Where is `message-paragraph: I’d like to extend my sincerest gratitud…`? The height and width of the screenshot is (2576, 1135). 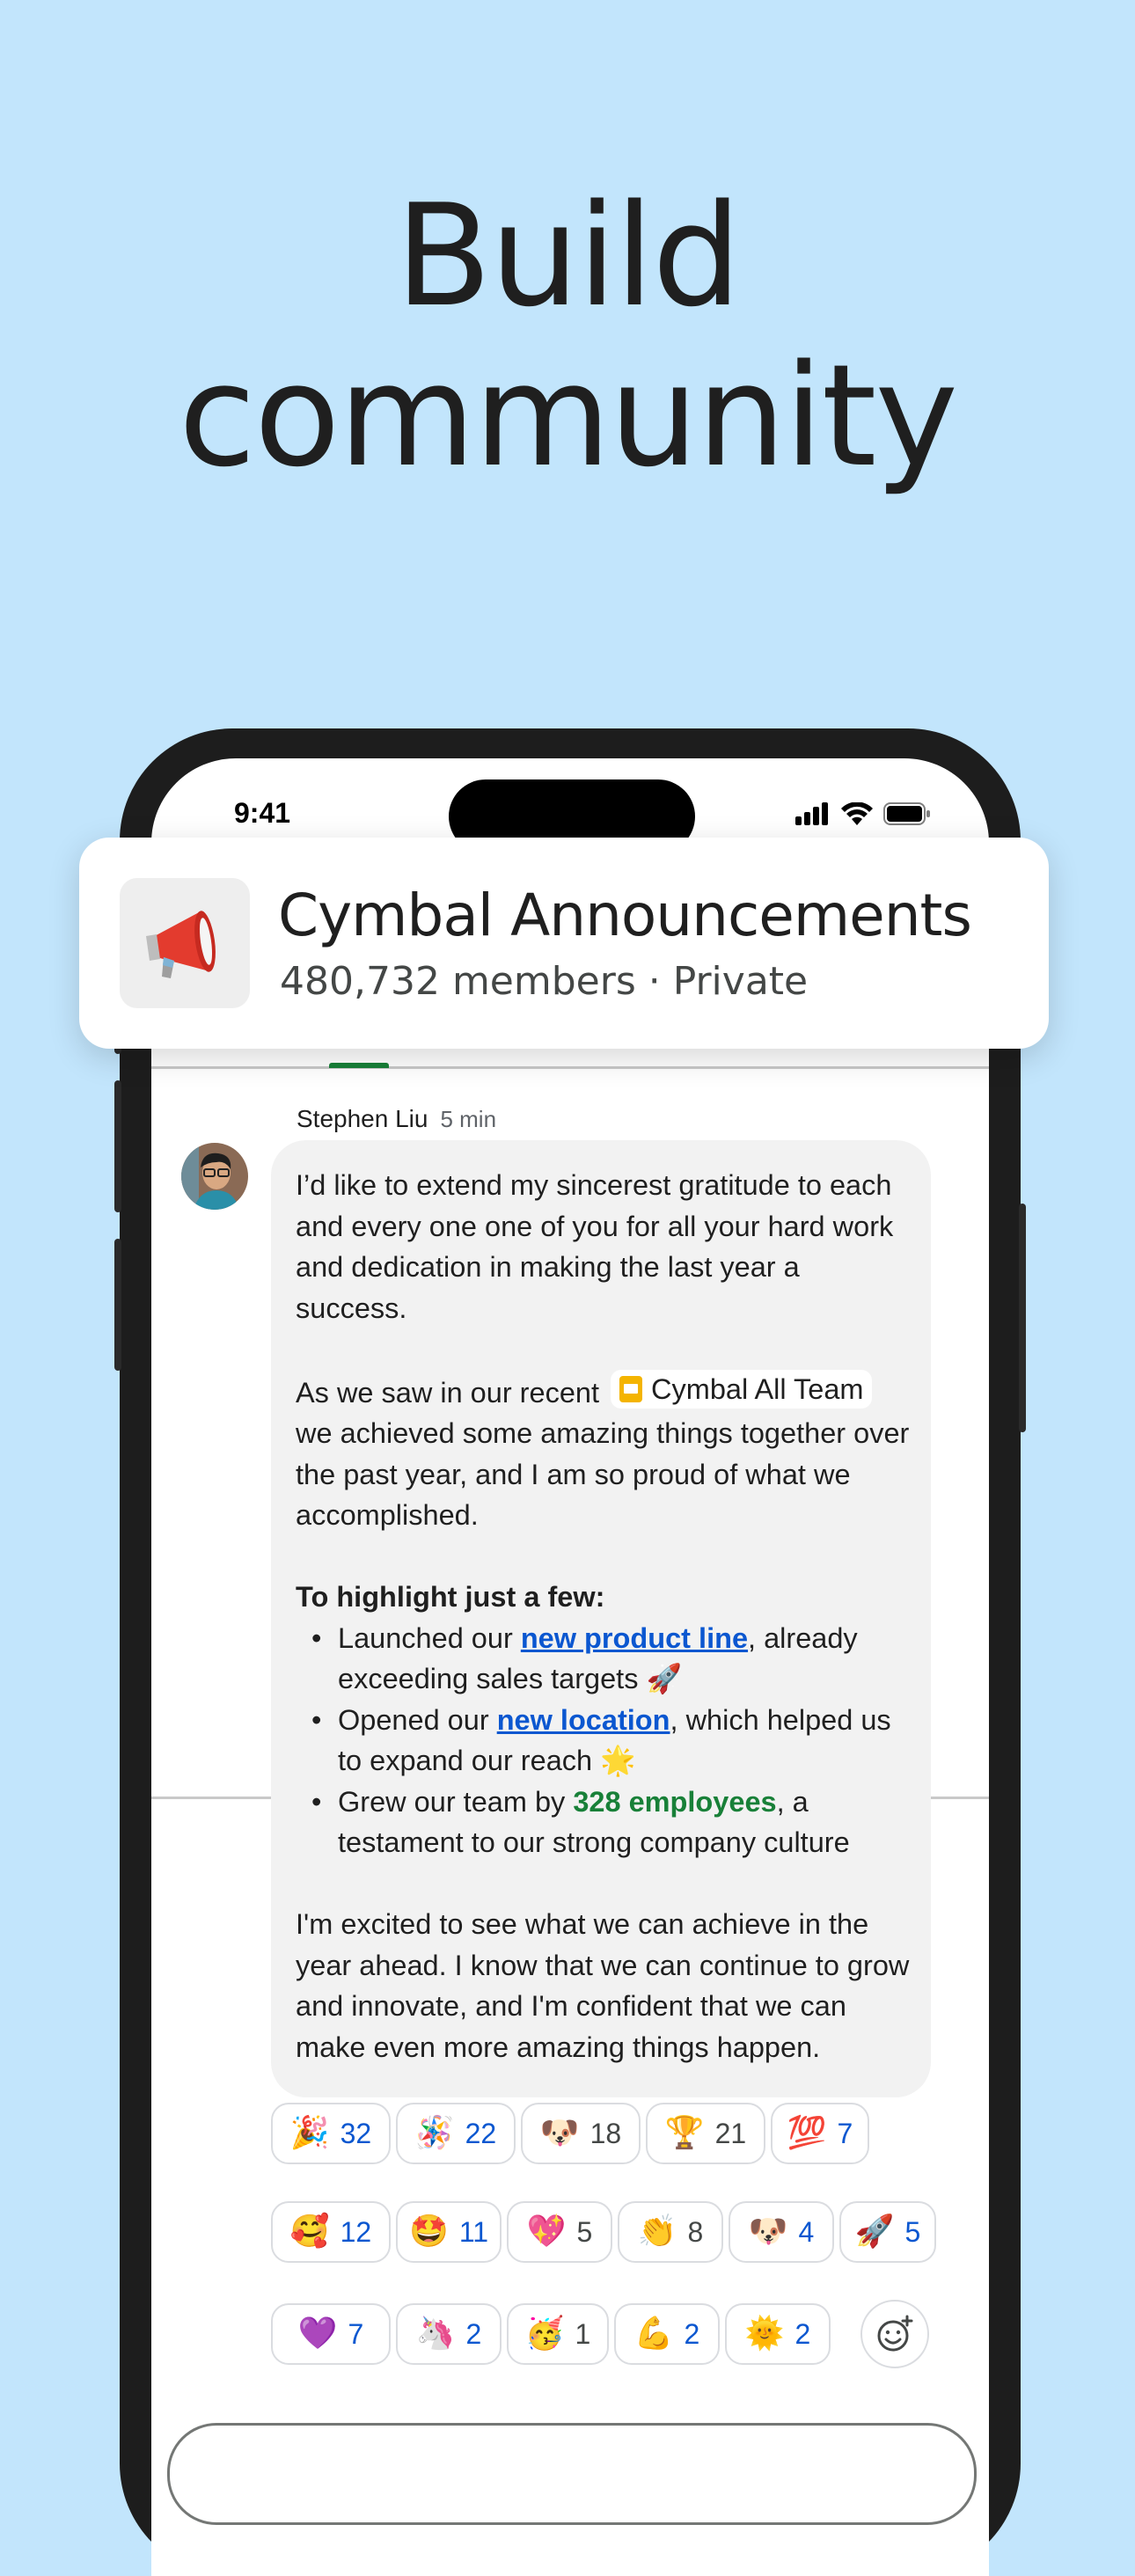 message-paragraph: I’d like to extend my sincerest gratitud… is located at coordinates (595, 1246).